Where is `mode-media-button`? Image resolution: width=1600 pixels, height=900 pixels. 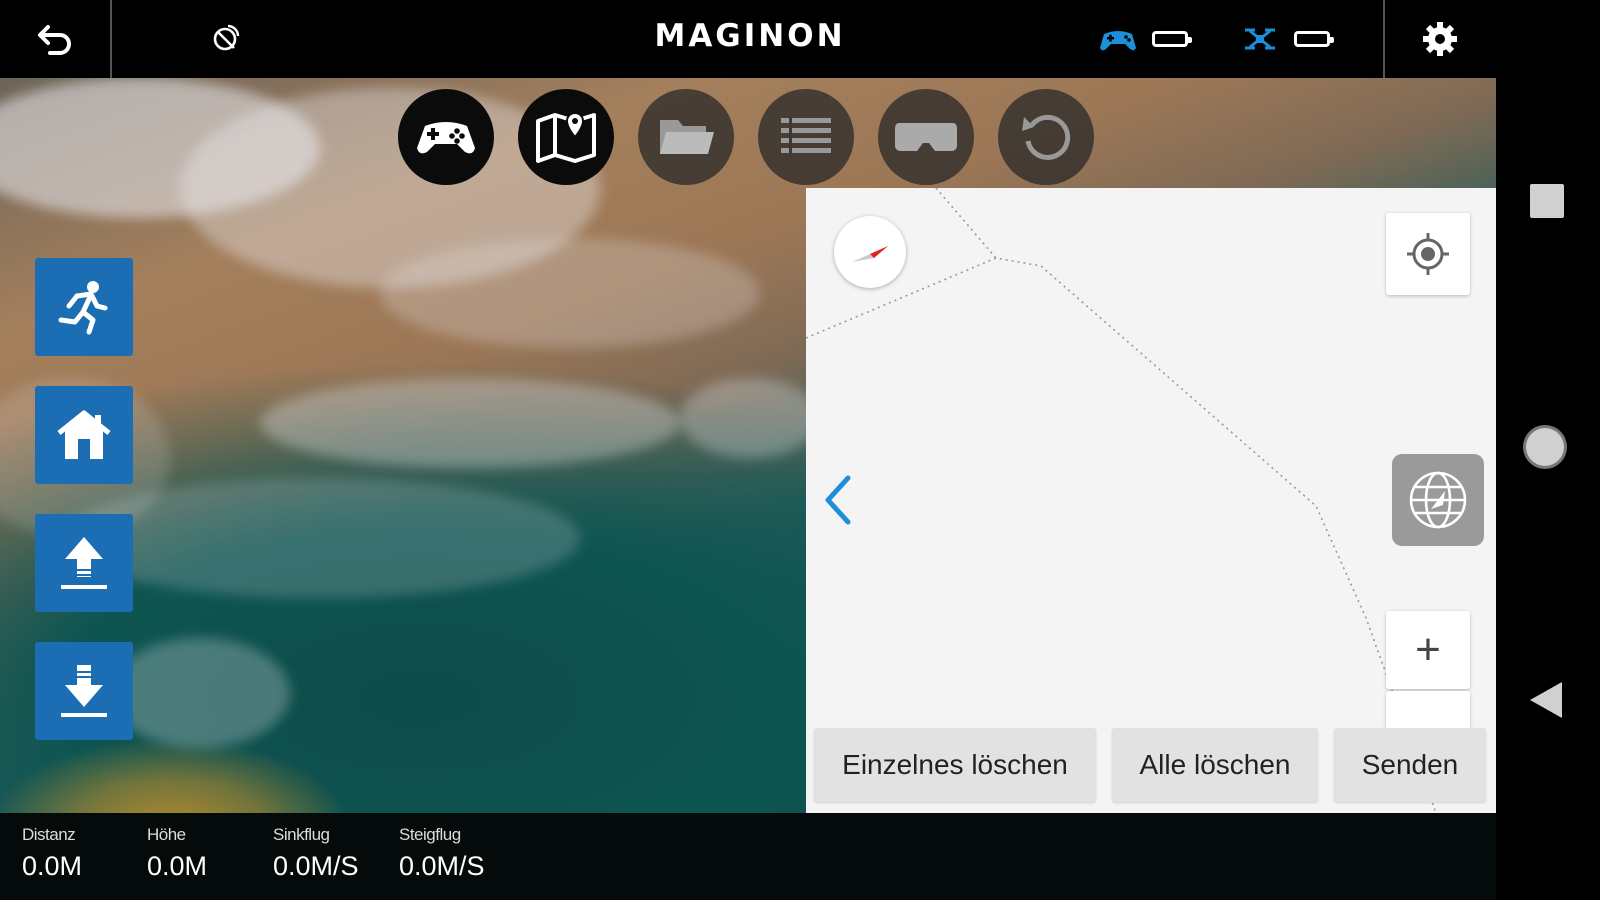
mode-media-button is located at coordinates (686, 137).